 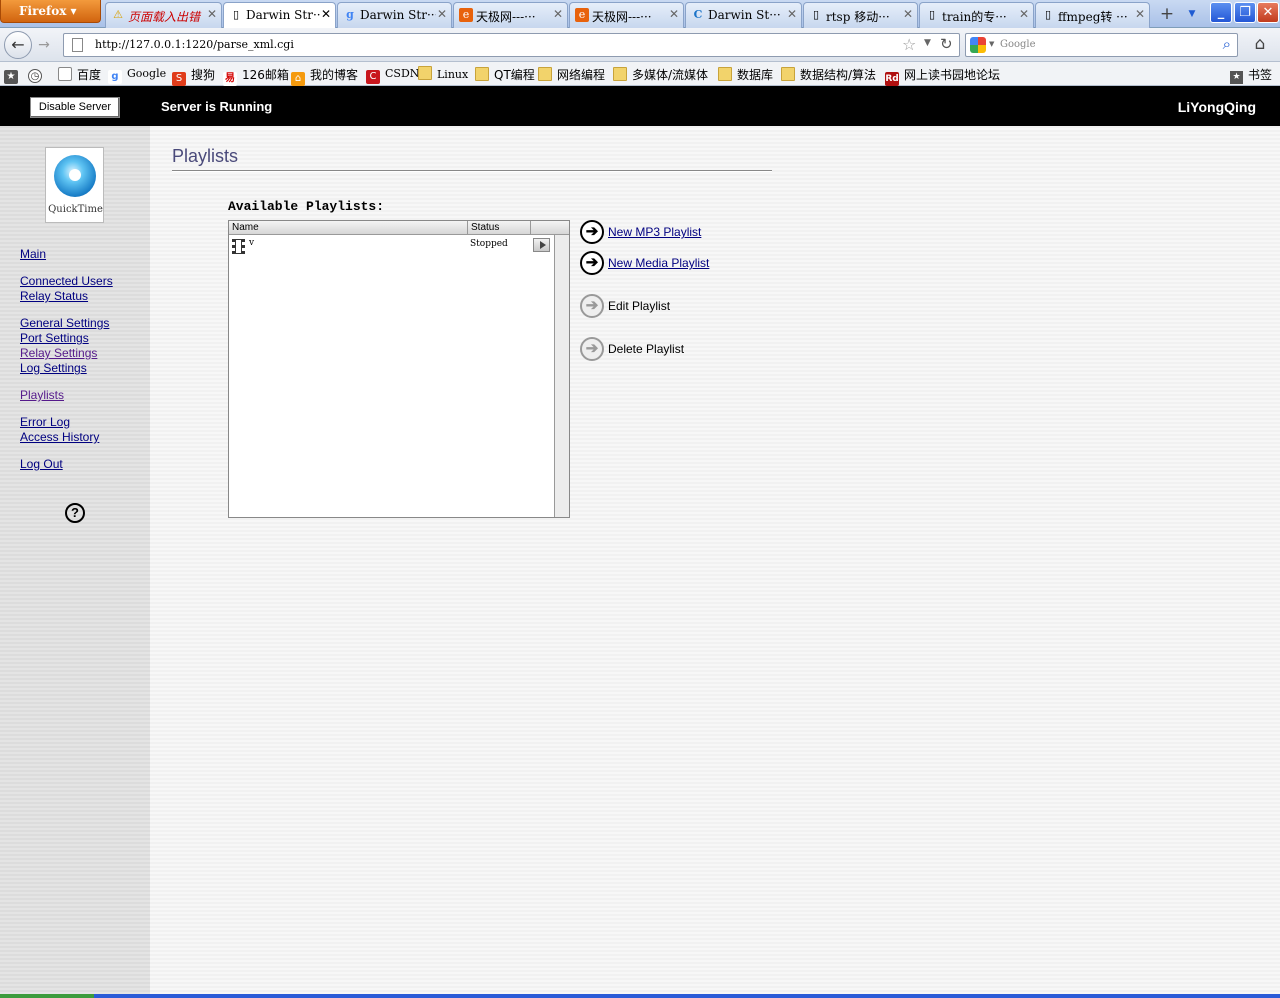 What do you see at coordinates (394, 15) in the screenshot?
I see `tab-darwin-2: g Darwin Str··· ✕` at bounding box center [394, 15].